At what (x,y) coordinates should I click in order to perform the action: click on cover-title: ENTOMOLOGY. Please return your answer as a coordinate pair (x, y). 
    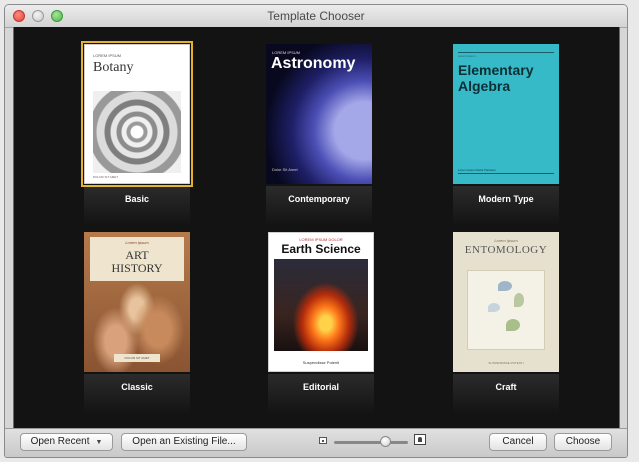
    Looking at the image, I should click on (506, 250).